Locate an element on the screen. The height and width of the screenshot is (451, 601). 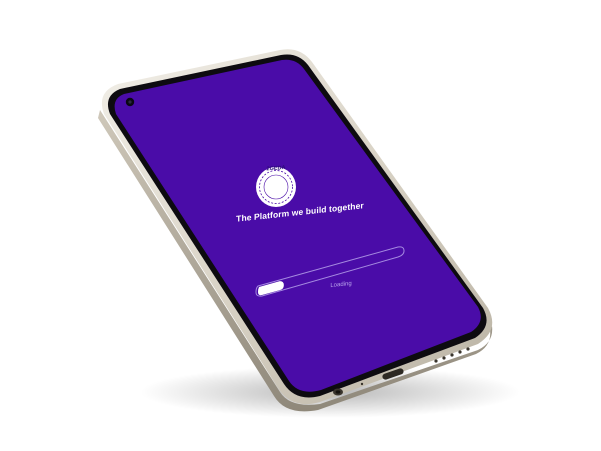
microphone-hole-icon is located at coordinates (362, 384).